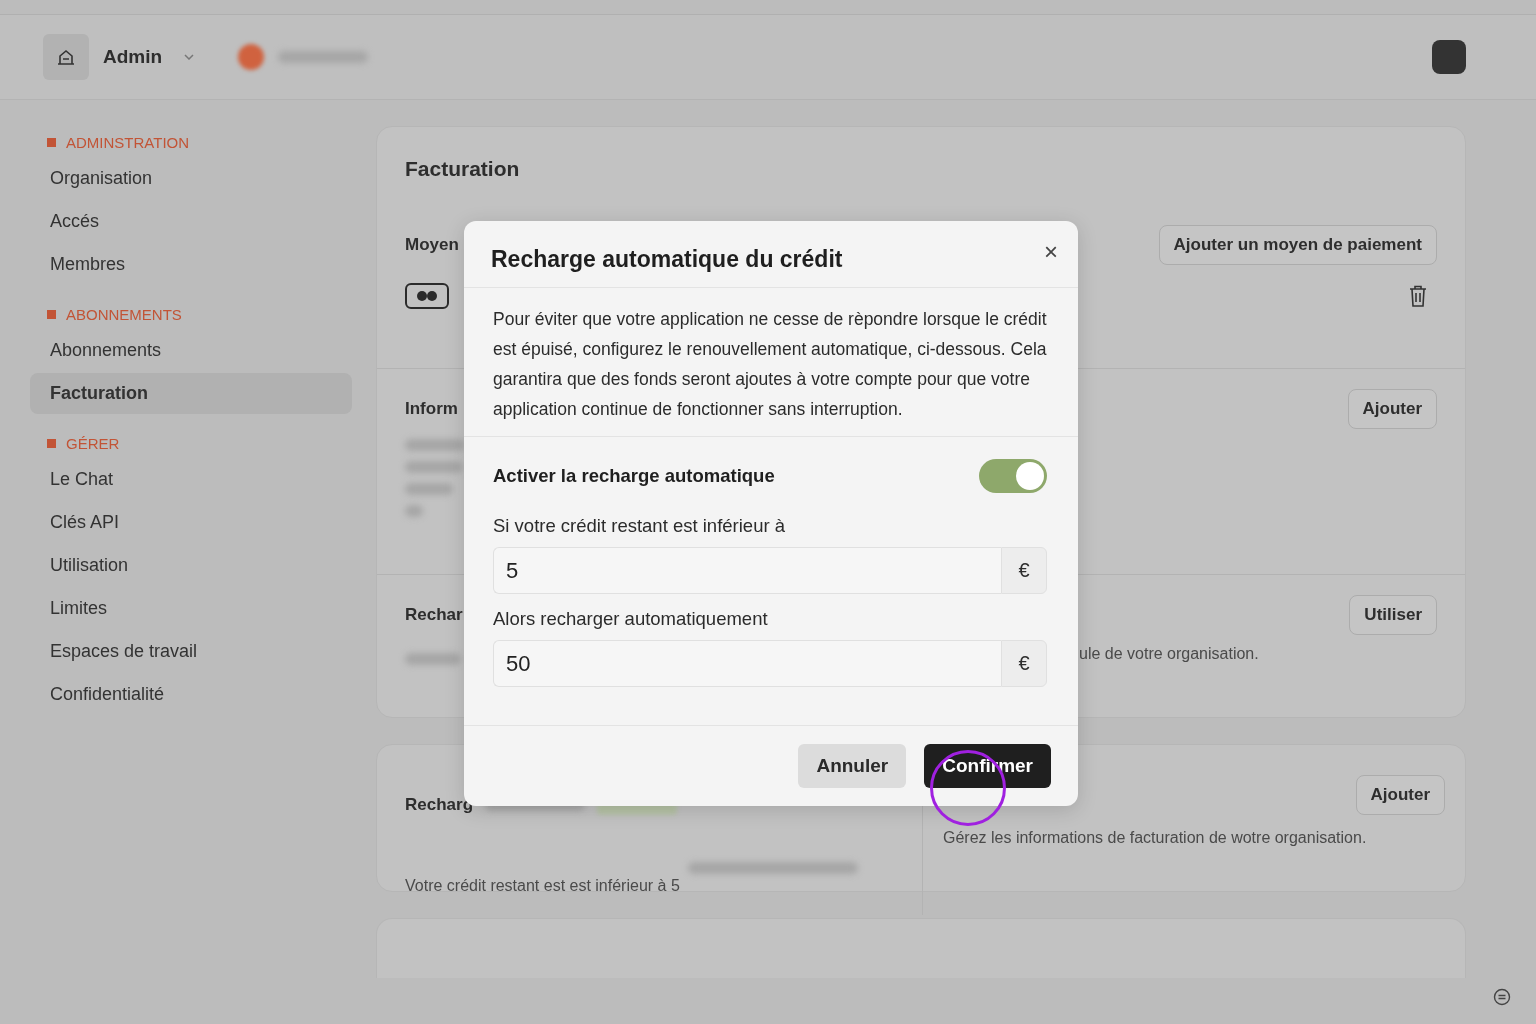 The height and width of the screenshot is (1024, 1536). I want to click on sidebar-item: Espaces de travail, so click(191, 651).